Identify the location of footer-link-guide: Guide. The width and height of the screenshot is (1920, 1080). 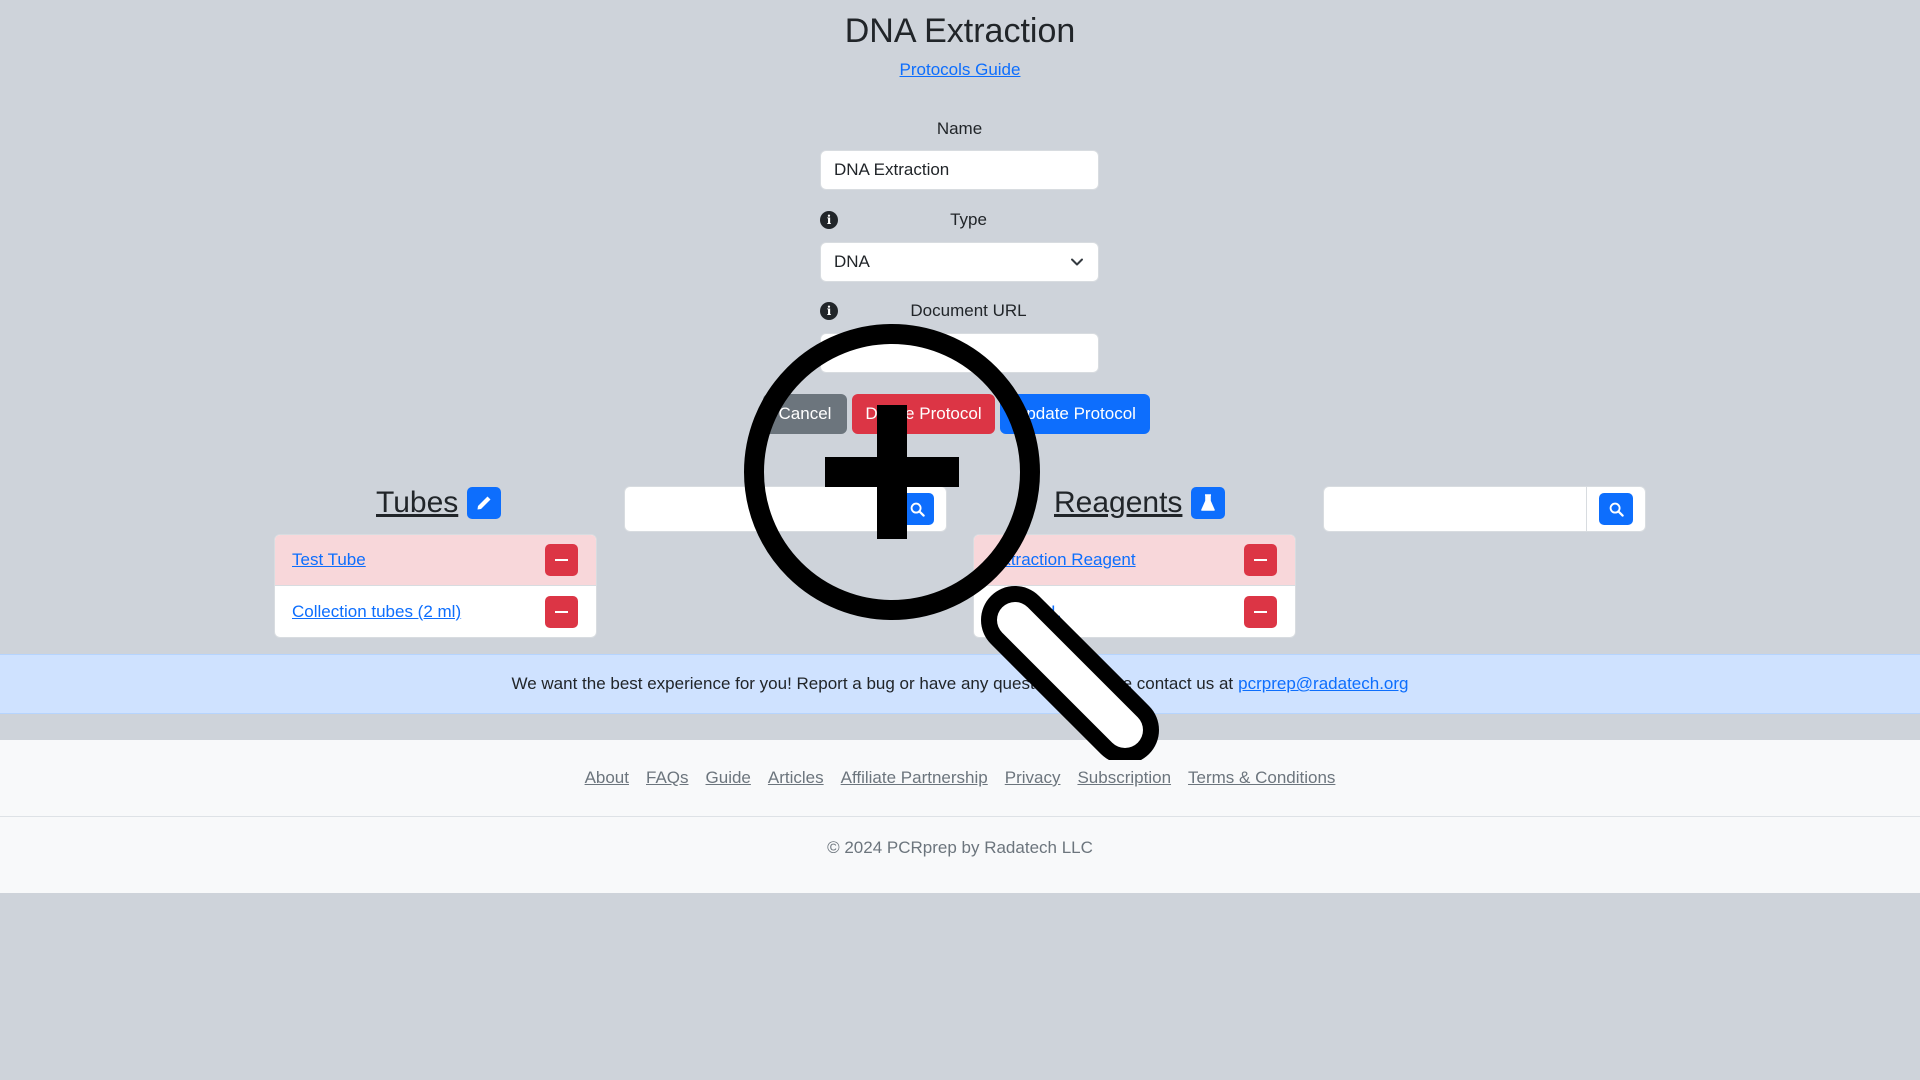
(728, 778).